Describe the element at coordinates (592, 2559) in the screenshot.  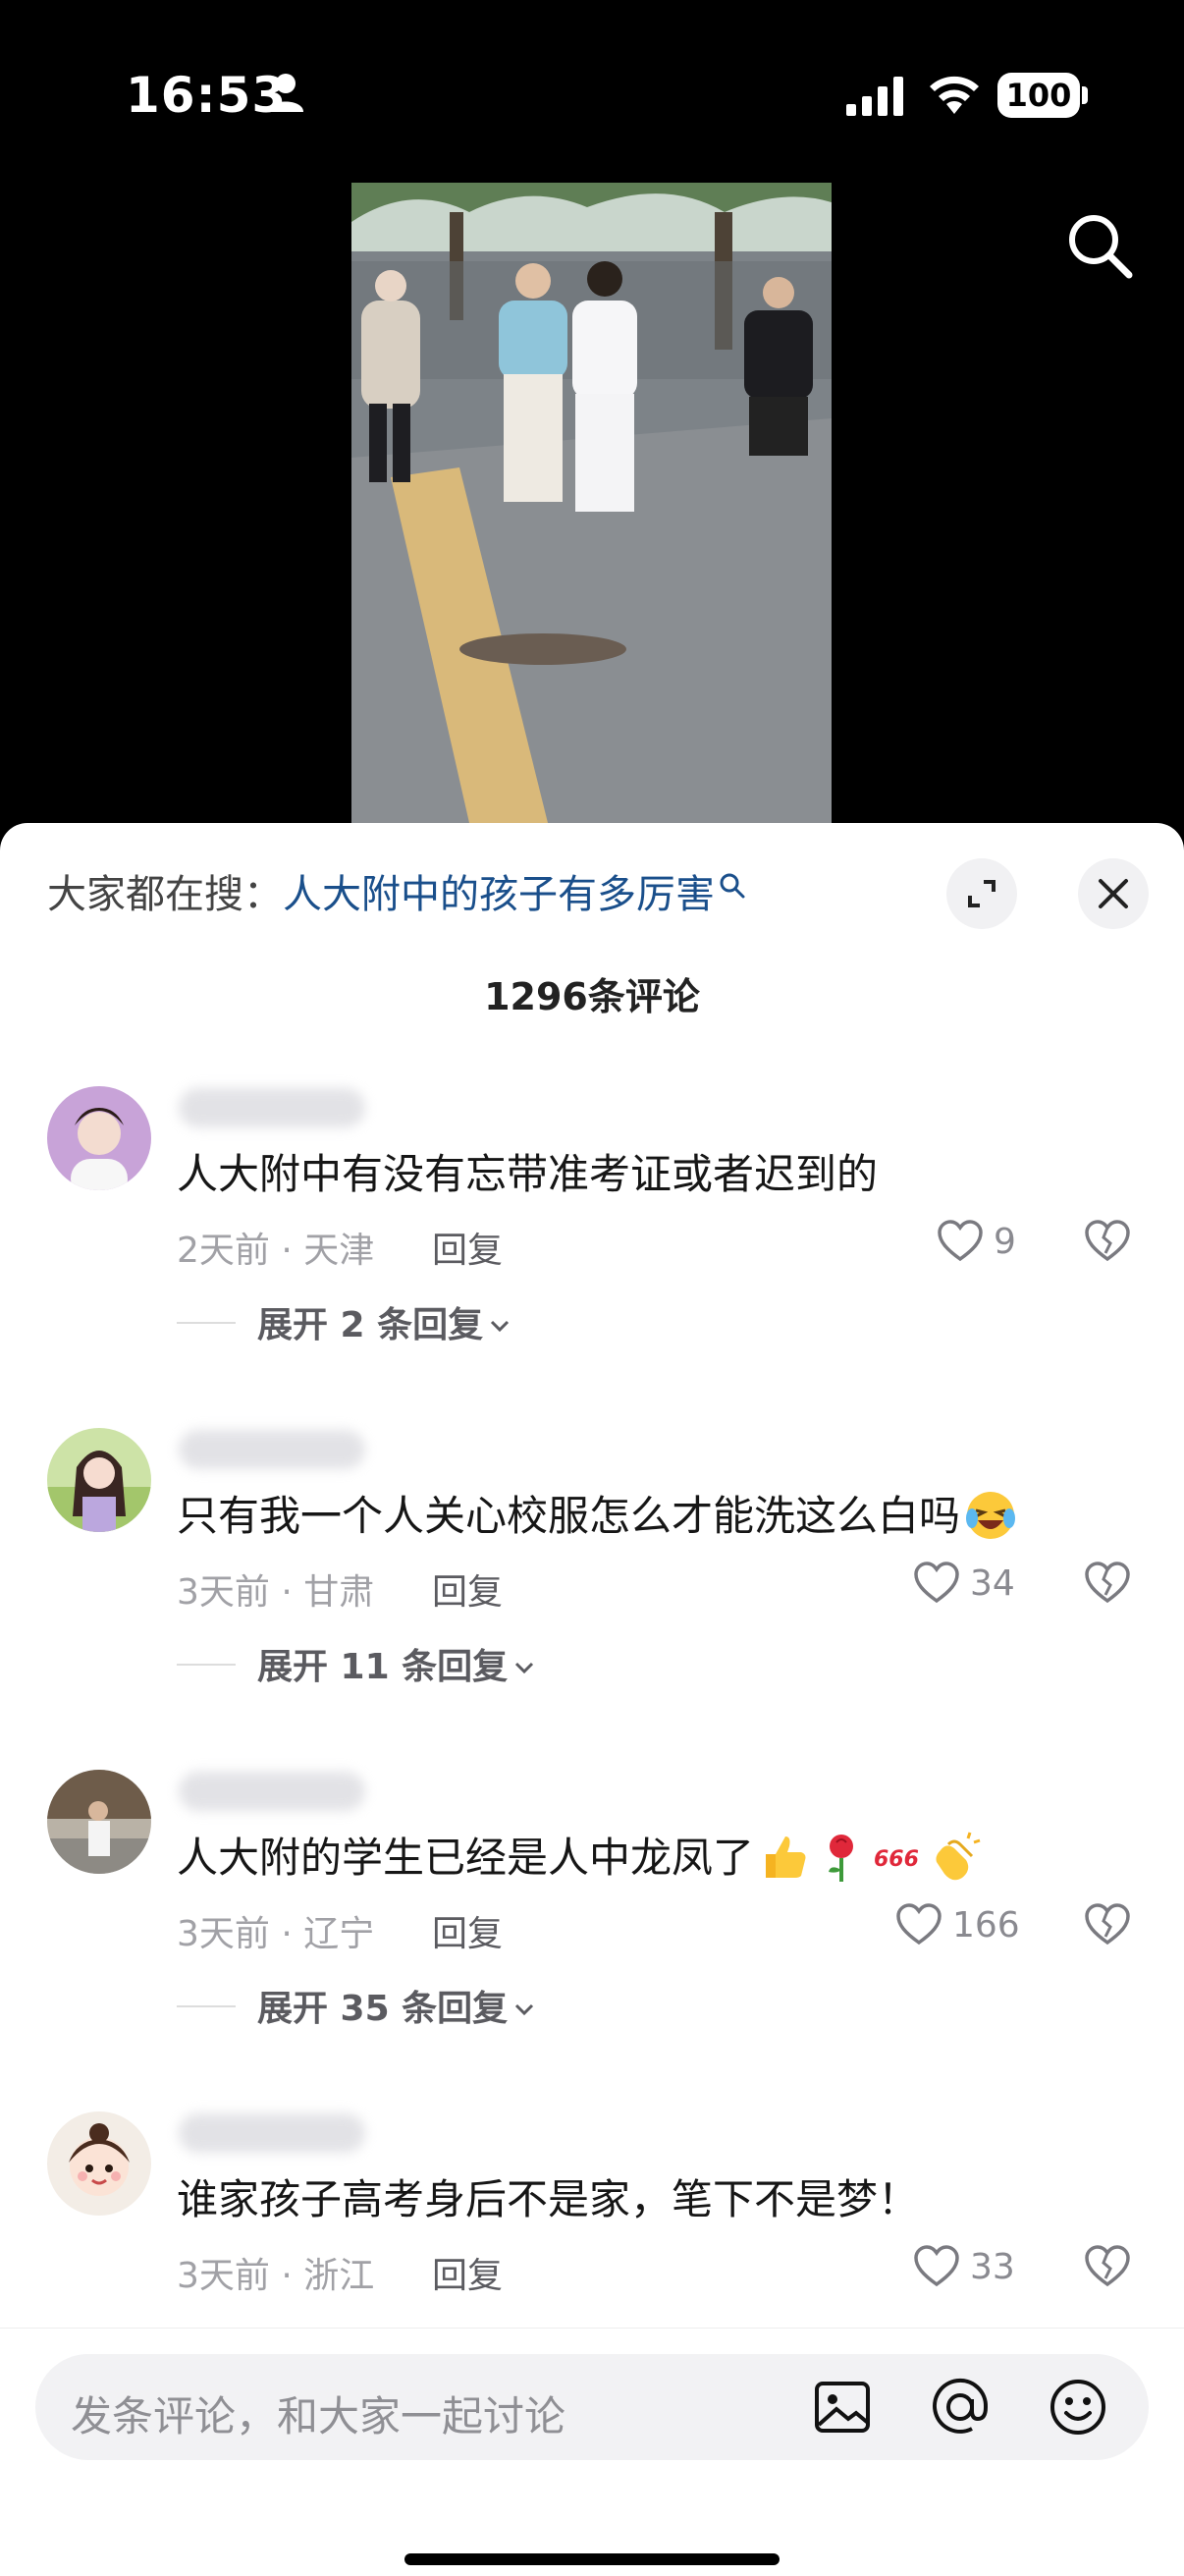
I see `home-indicator` at that location.